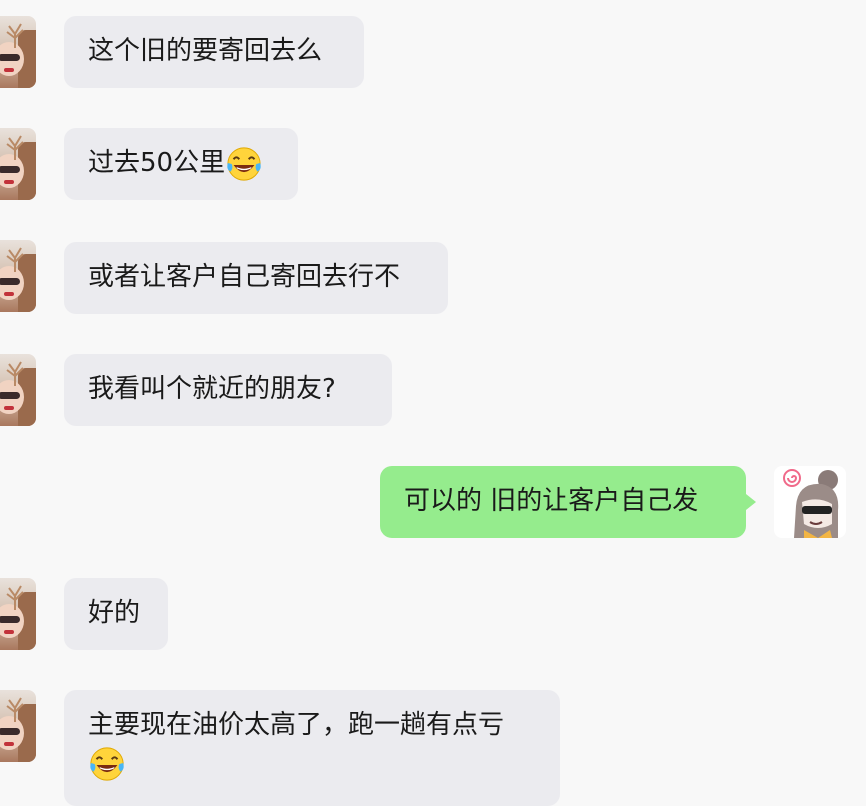 The width and height of the screenshot is (866, 806). What do you see at coordinates (312, 748) in the screenshot?
I see `message-bubble-incoming: 主要现在油价太高了，跑一趟有点亏` at bounding box center [312, 748].